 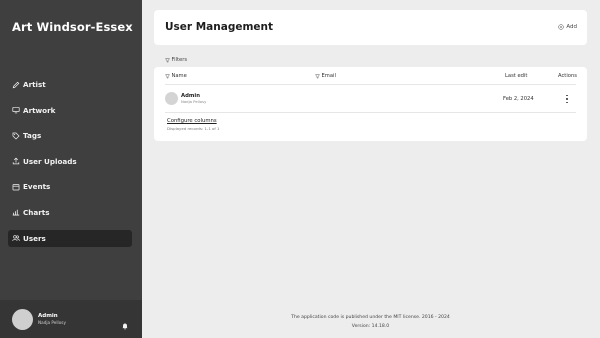 What do you see at coordinates (70, 212) in the screenshot?
I see `sidebar-item-charts: Charts` at bounding box center [70, 212].